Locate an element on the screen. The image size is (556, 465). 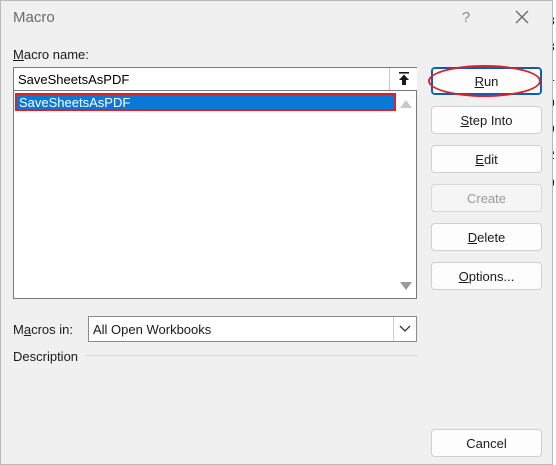
step-into-button: Step Into is located at coordinates (486, 120).